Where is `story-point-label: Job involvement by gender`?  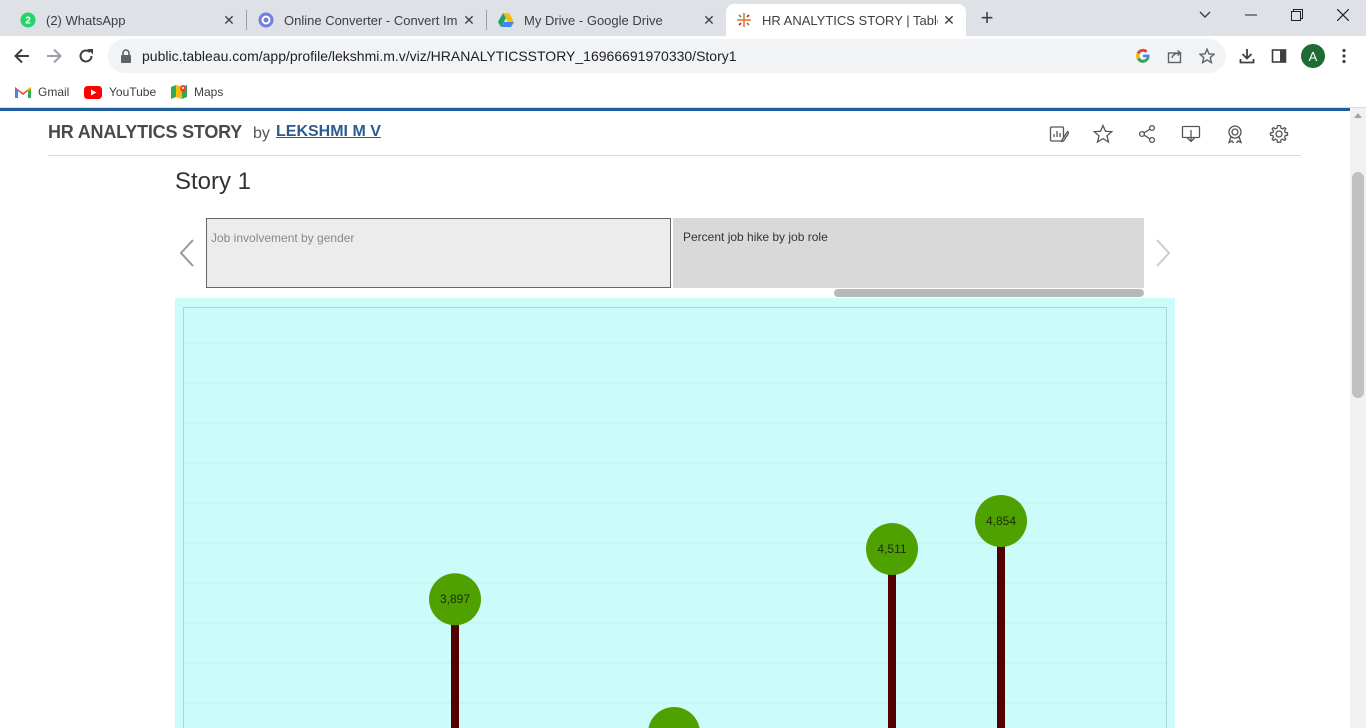 story-point-label: Job involvement by gender is located at coordinates (283, 238).